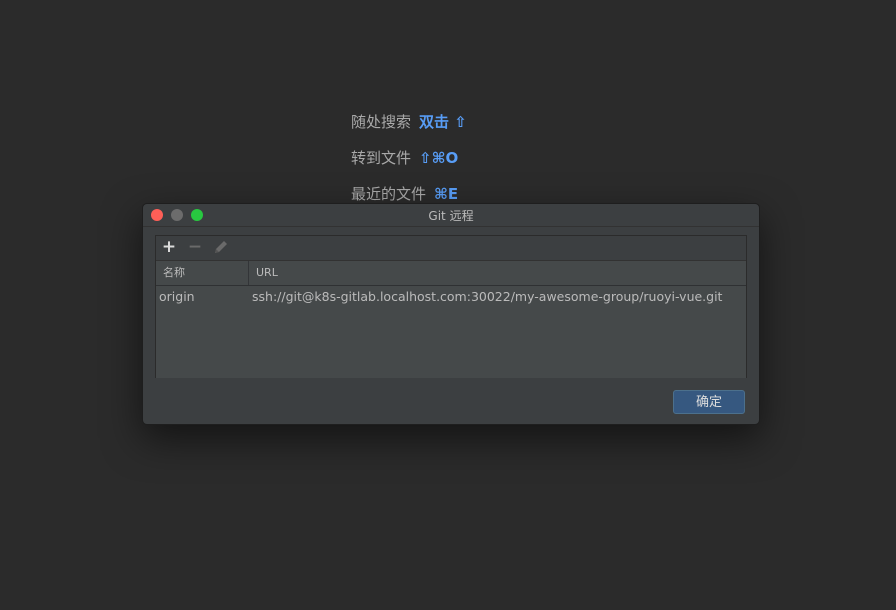 The image size is (896, 610). Describe the element at coordinates (381, 122) in the screenshot. I see `hint-label: 随处搜索` at that location.